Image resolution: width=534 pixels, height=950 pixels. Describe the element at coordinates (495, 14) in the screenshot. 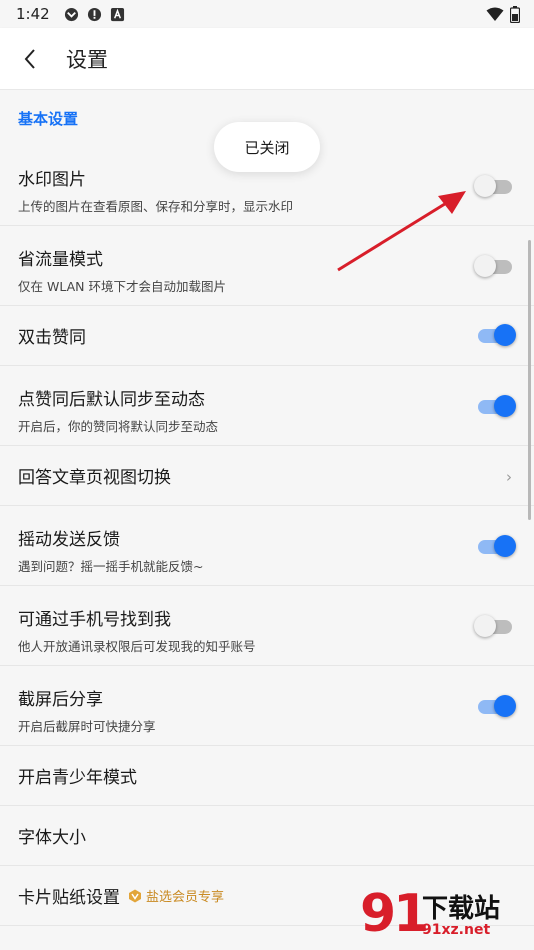

I see `wifi-icon` at that location.